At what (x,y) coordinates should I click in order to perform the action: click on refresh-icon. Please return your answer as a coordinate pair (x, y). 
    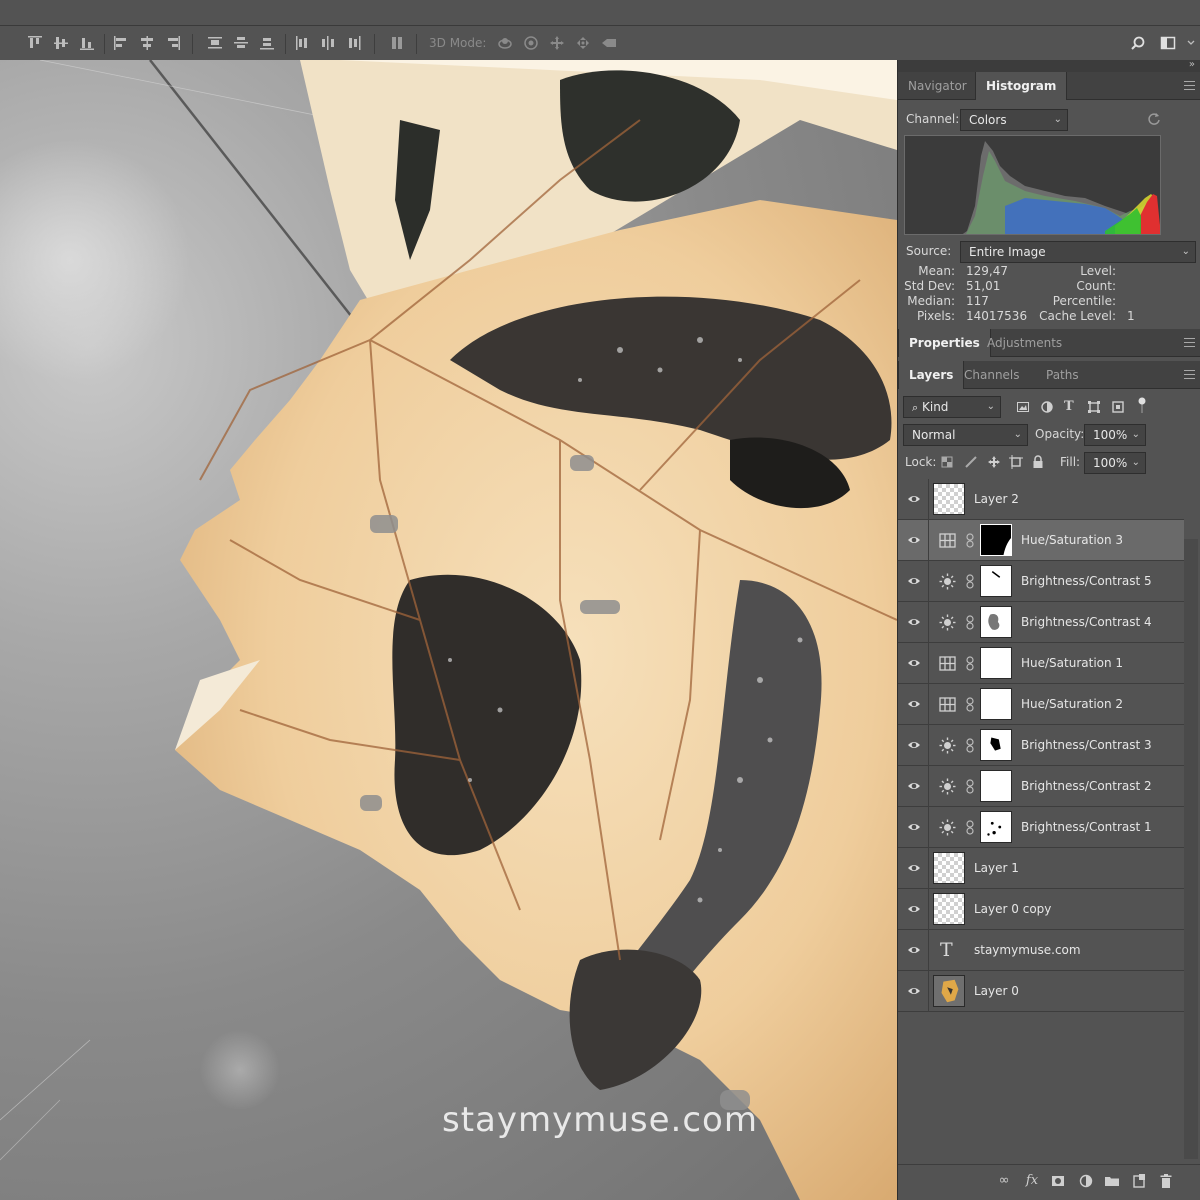
    Looking at the image, I should click on (1154, 119).